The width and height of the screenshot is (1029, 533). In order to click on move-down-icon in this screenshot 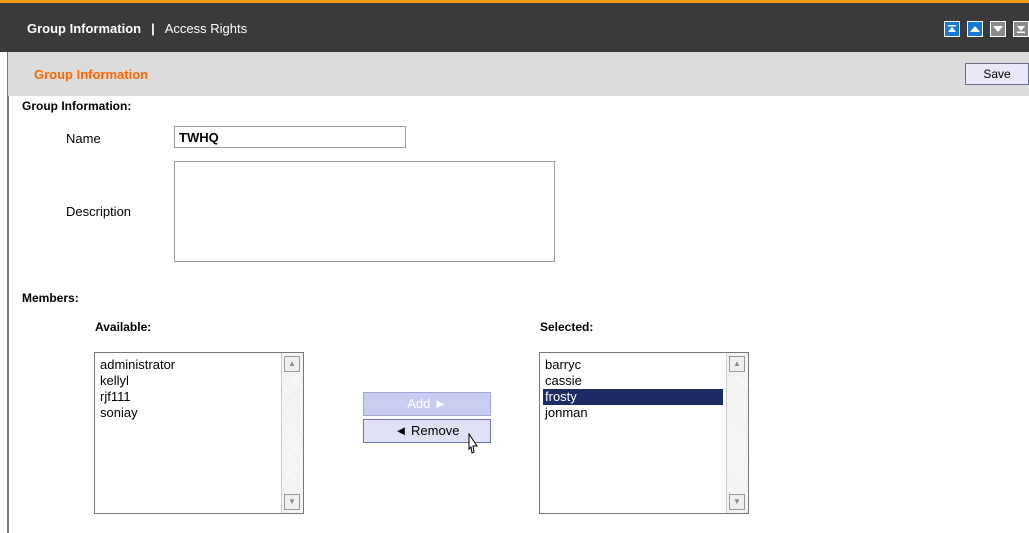, I will do `click(998, 29)`.